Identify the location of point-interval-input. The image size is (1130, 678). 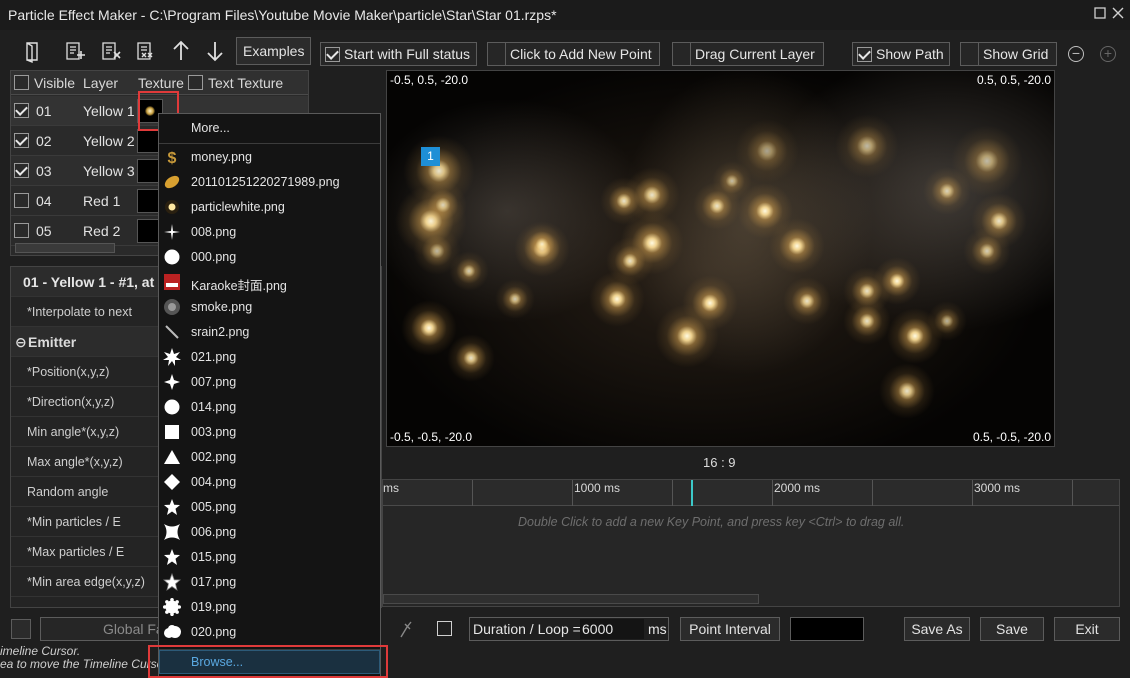
(827, 629).